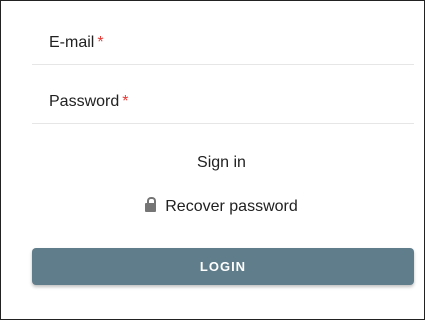 Image resolution: width=425 pixels, height=320 pixels. I want to click on recover-password-link: Recover password, so click(213, 207).